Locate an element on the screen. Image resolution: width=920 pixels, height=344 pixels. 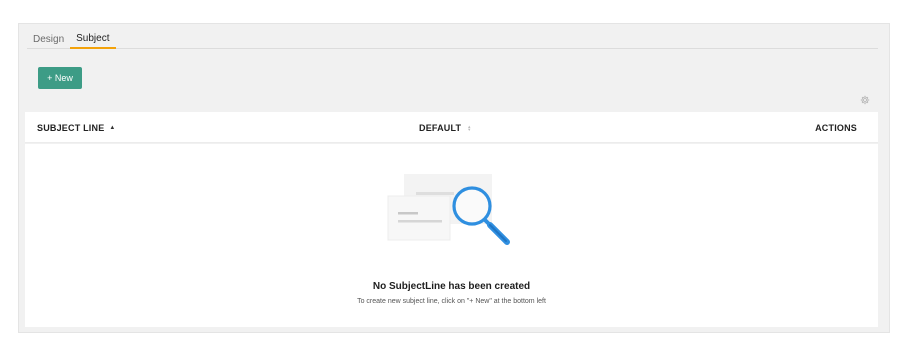
column-header-default: DEFAULT ▲ ▼ is located at coordinates (445, 127).